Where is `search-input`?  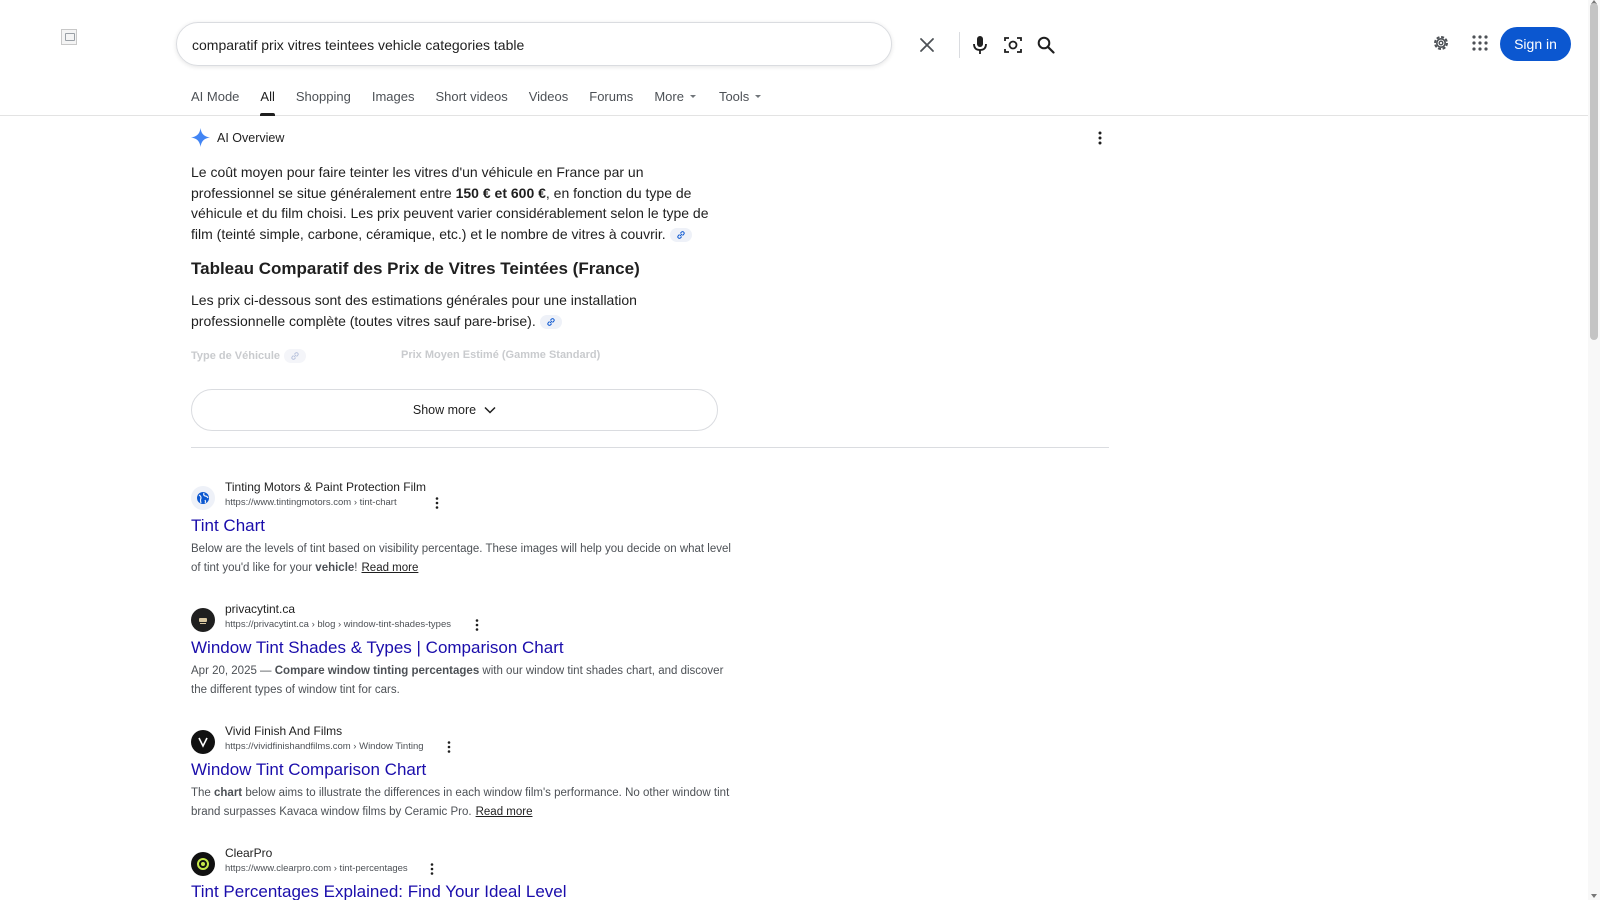
search-input is located at coordinates (462, 45).